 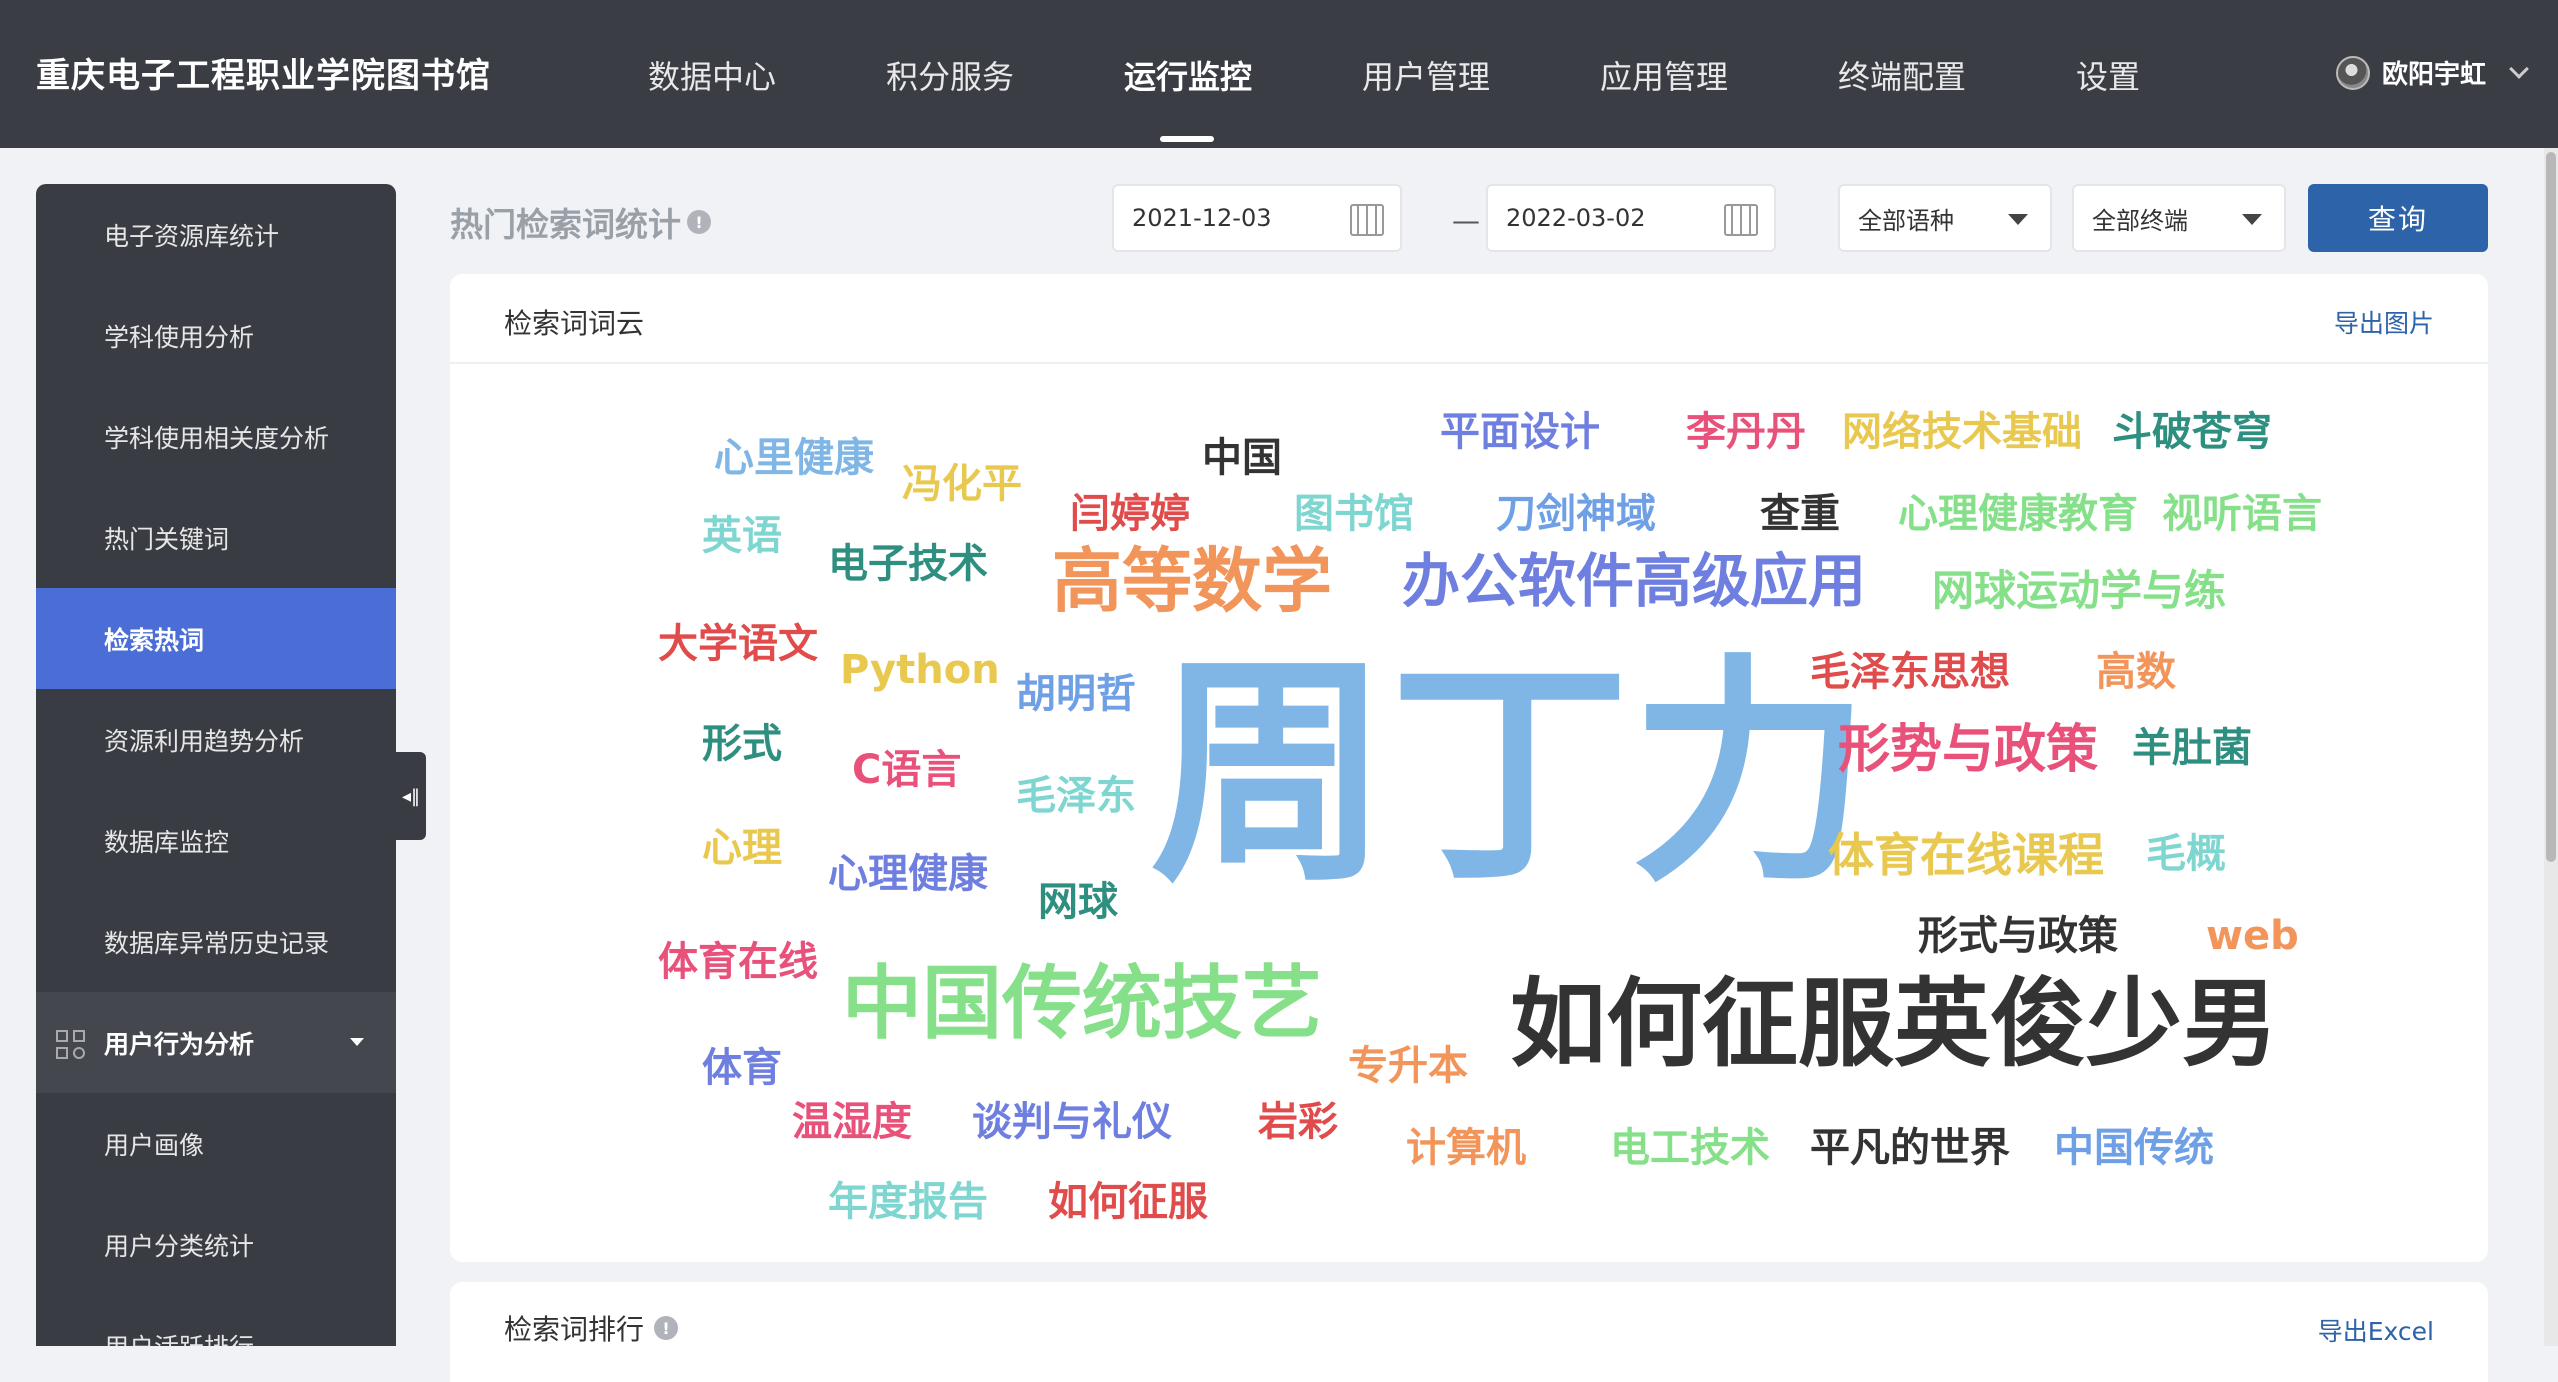 I want to click on cloud-word: 电子技术, so click(x=908, y=564).